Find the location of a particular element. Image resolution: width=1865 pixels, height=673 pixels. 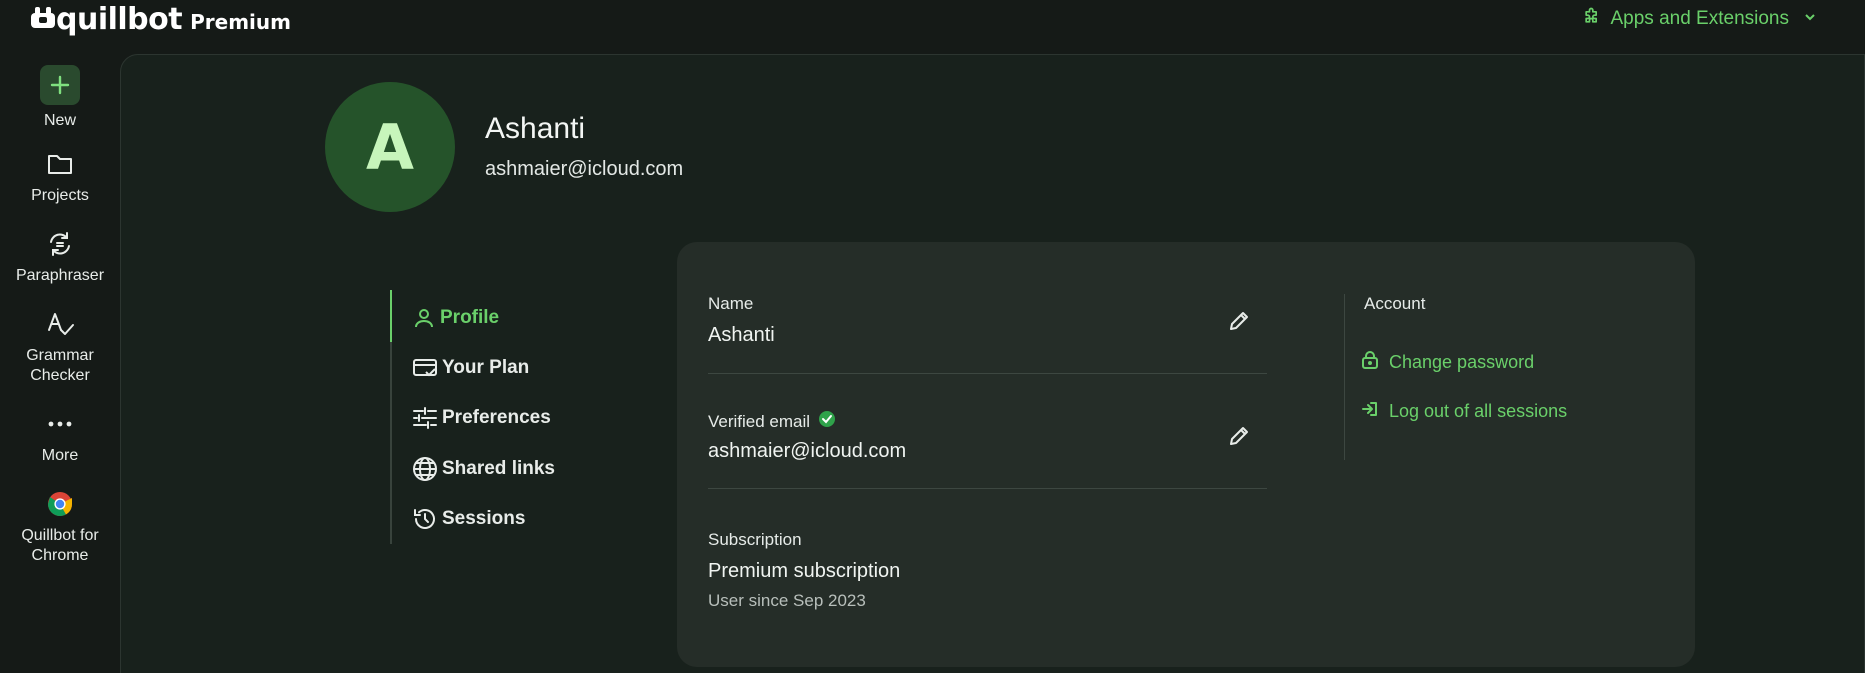

name-value: Ashanti is located at coordinates (741, 335).